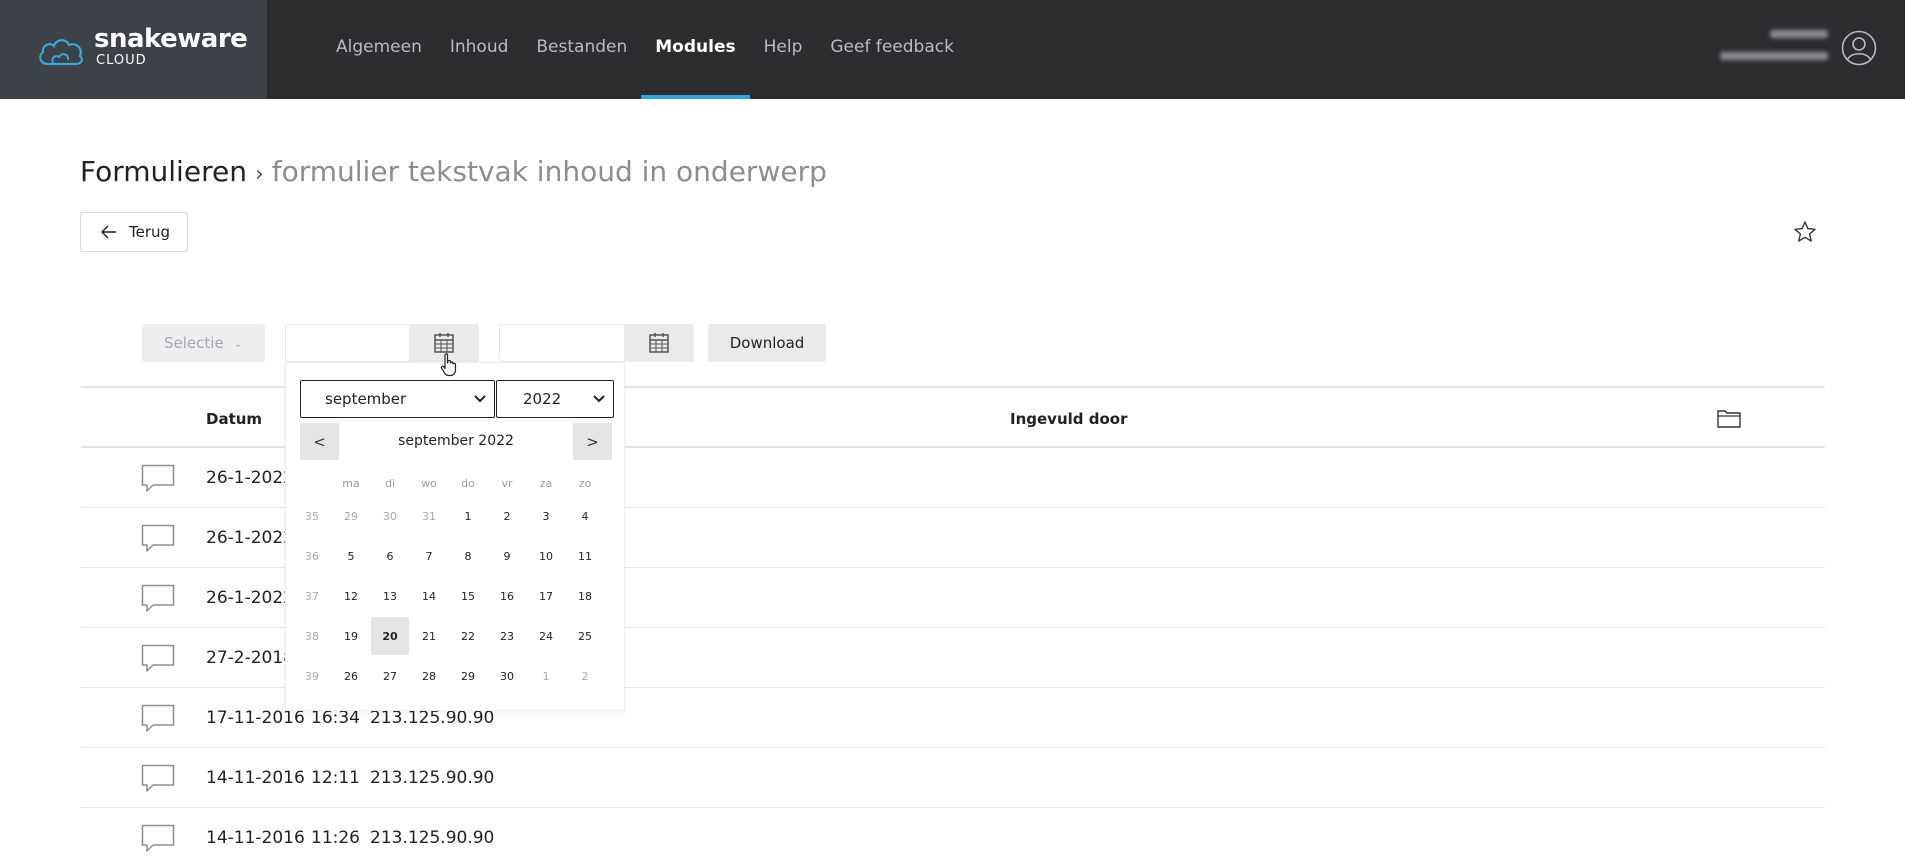 Image resolution: width=1905 pixels, height=867 pixels. I want to click on weekday-header: vr, so click(507, 483).